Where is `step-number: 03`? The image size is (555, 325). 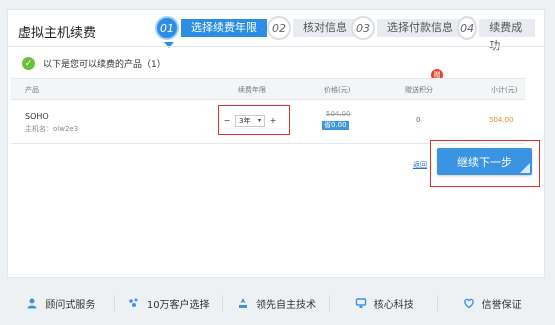
step-number: 03 is located at coordinates (363, 28).